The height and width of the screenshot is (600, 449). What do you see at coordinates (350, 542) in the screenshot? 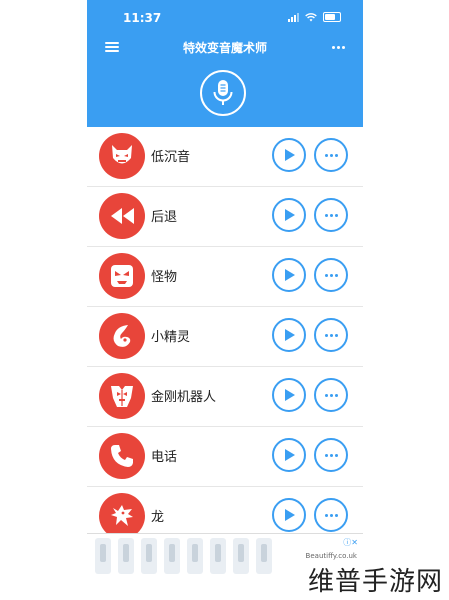
I see `ad-choices-icon: ⓘ✕` at bounding box center [350, 542].